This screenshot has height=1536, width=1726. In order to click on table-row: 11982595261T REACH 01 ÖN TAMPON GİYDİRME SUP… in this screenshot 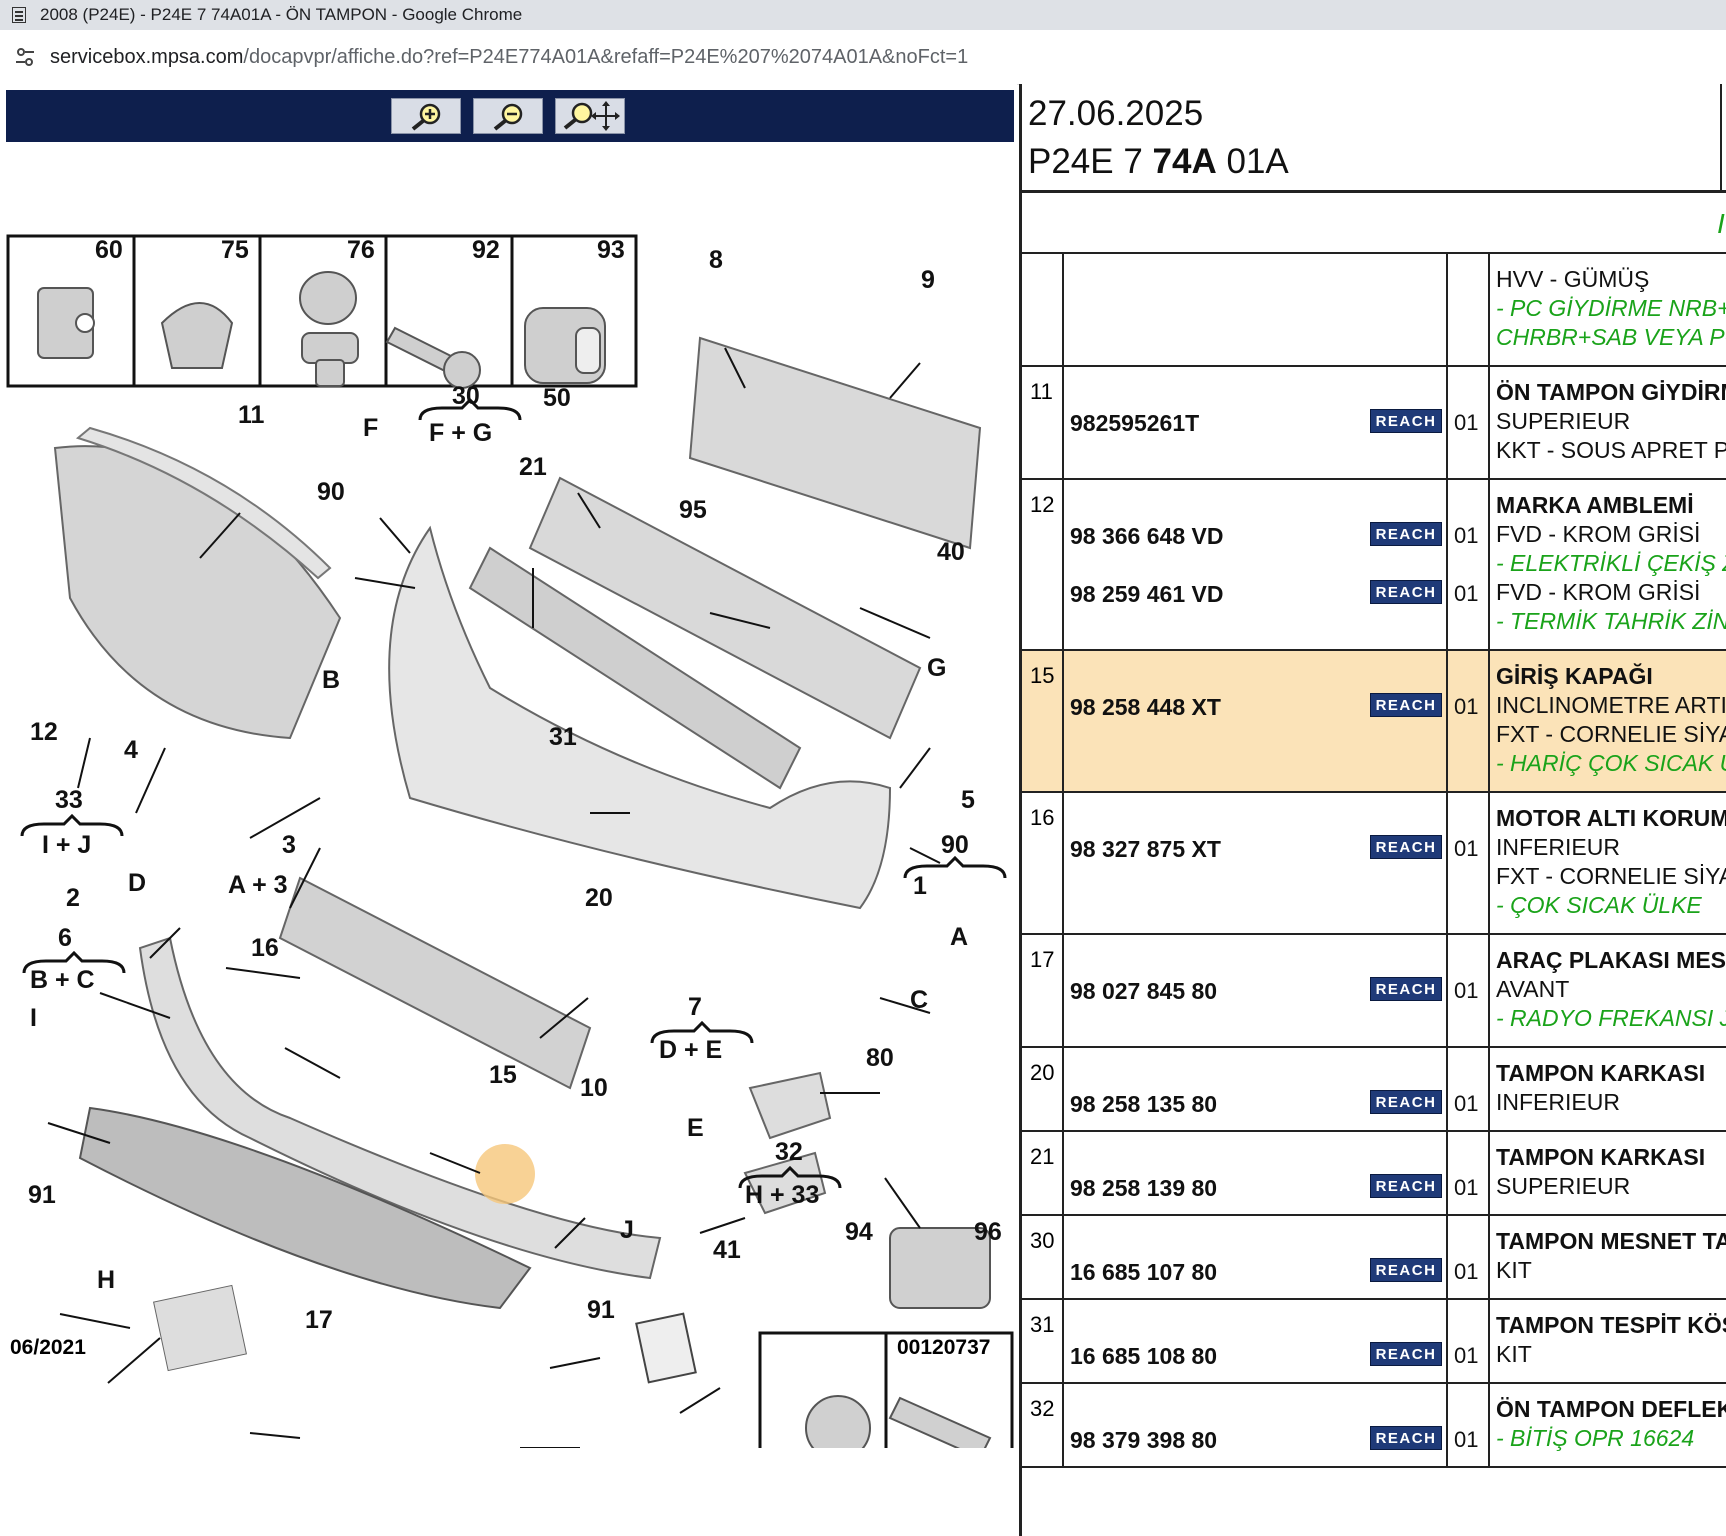, I will do `click(1374, 423)`.